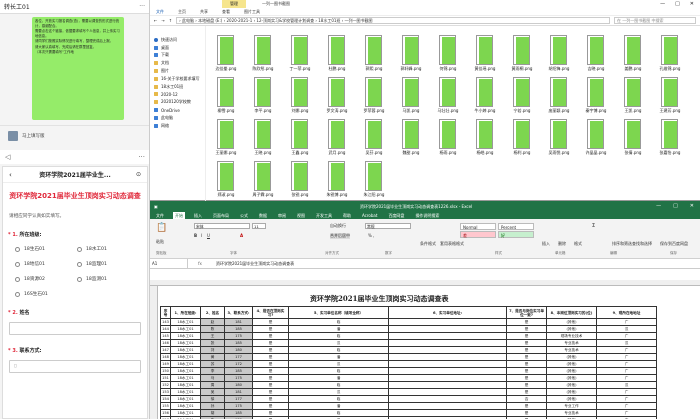 This screenshot has width=700, height=419. I want to click on back-arrow-icon: ←, so click(155, 20).